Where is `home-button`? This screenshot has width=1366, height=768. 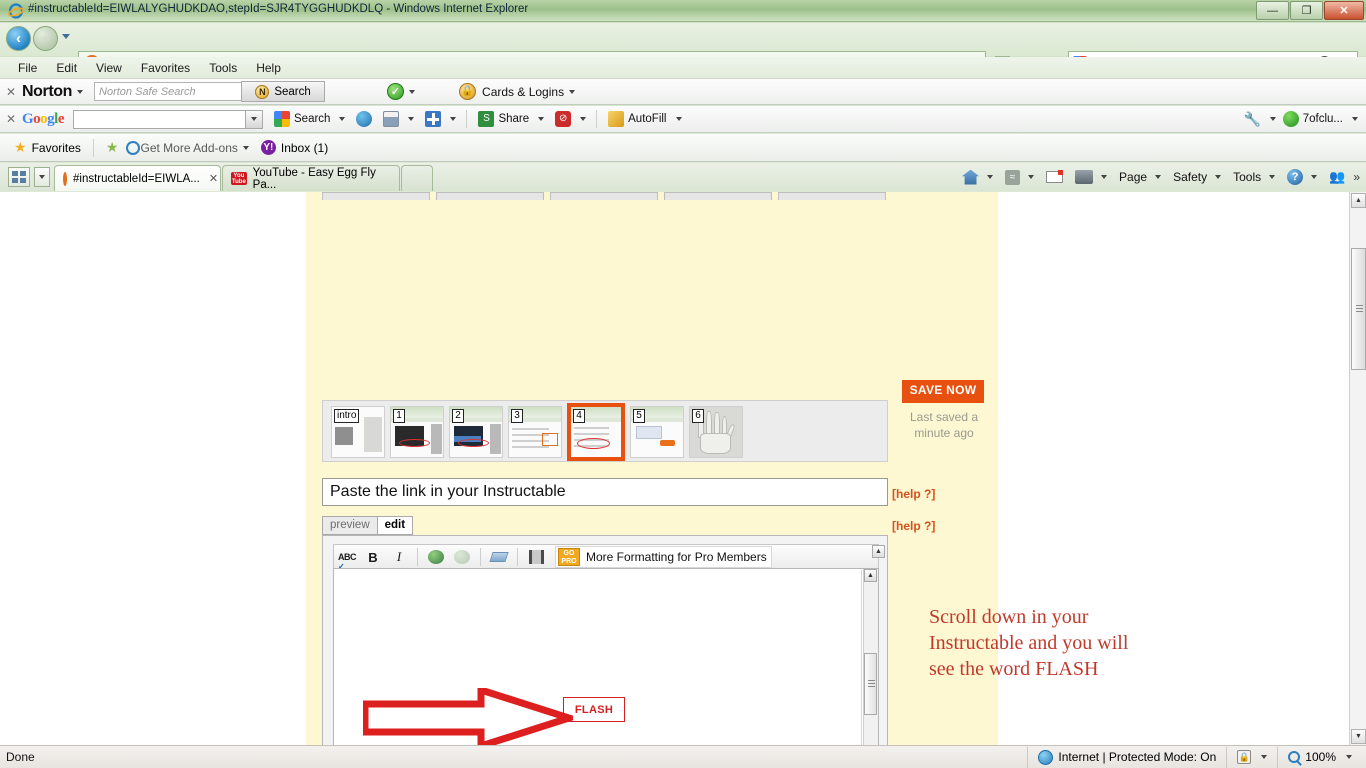 home-button is located at coordinates (977, 177).